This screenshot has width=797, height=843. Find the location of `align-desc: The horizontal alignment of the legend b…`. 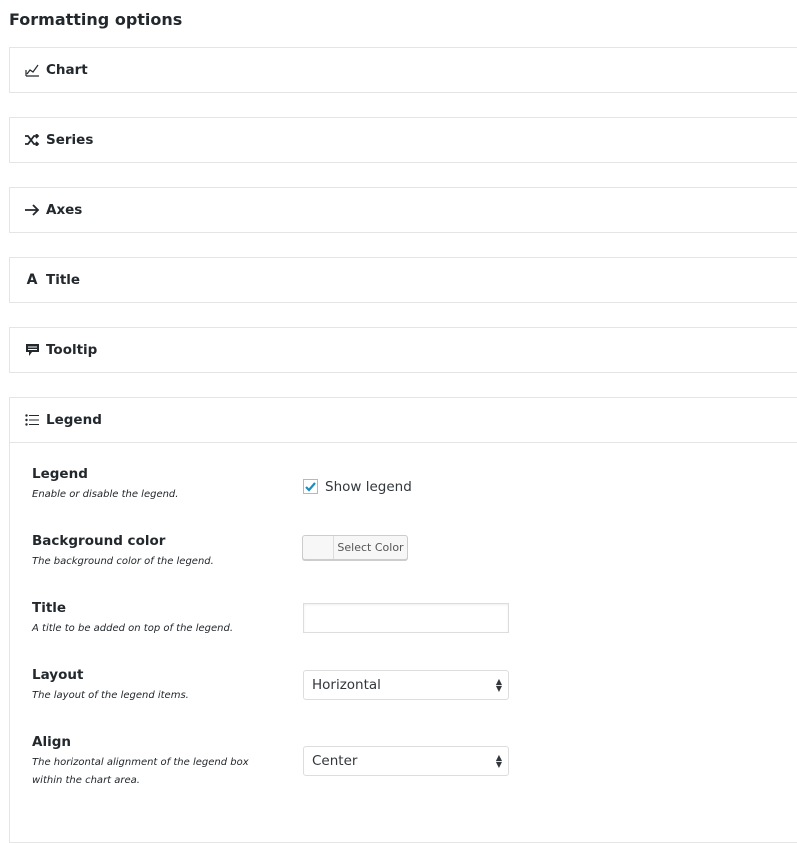

align-desc: The horizontal alignment of the legend b… is located at coordinates (140, 771).